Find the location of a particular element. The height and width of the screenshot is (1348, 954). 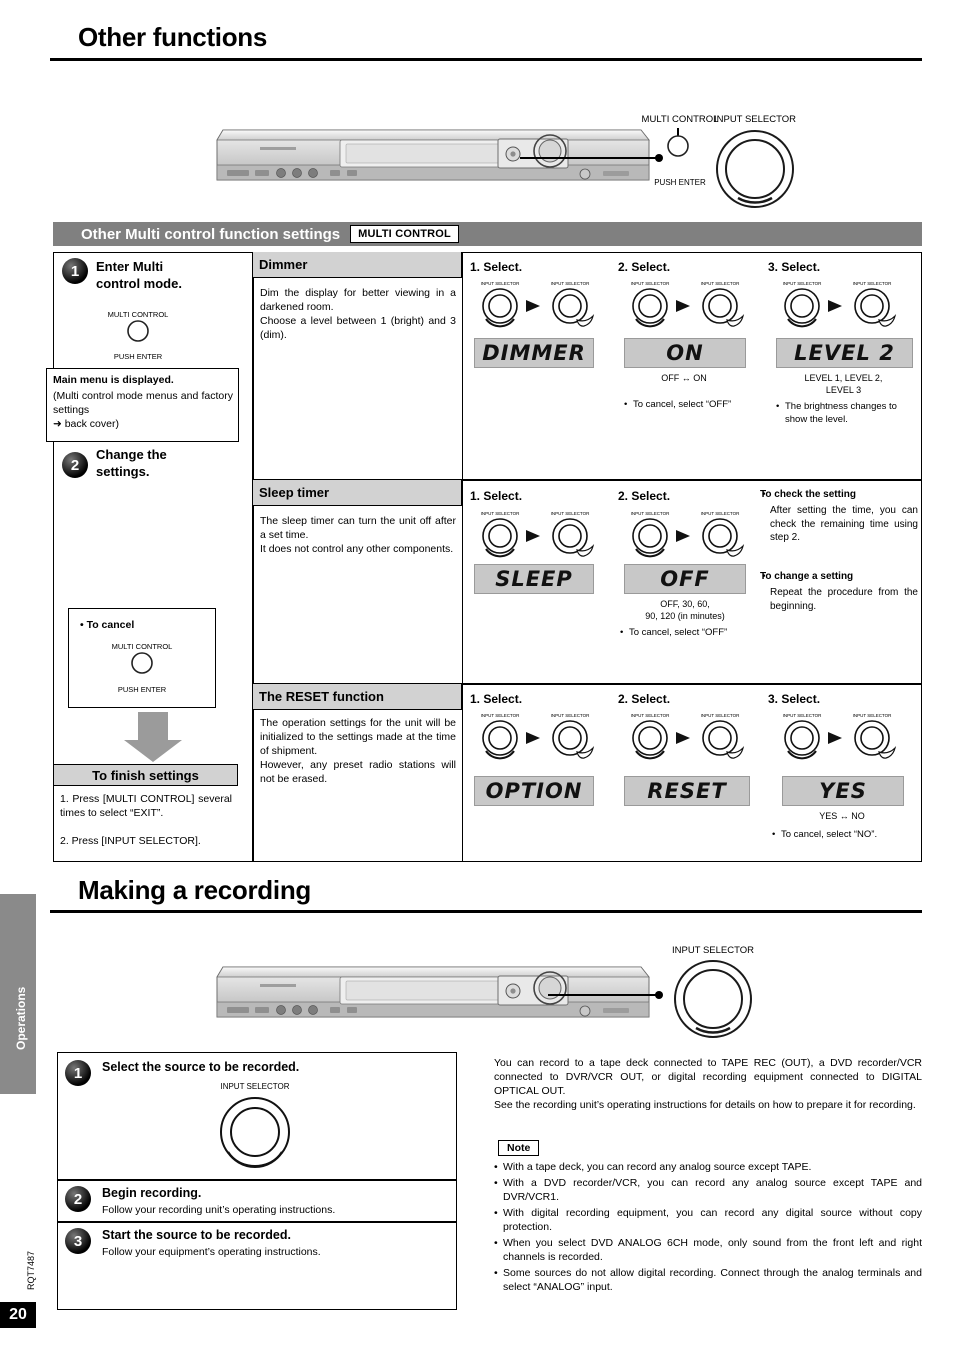

dimmer-col3-head: 3. Select. is located at coordinates (794, 267).